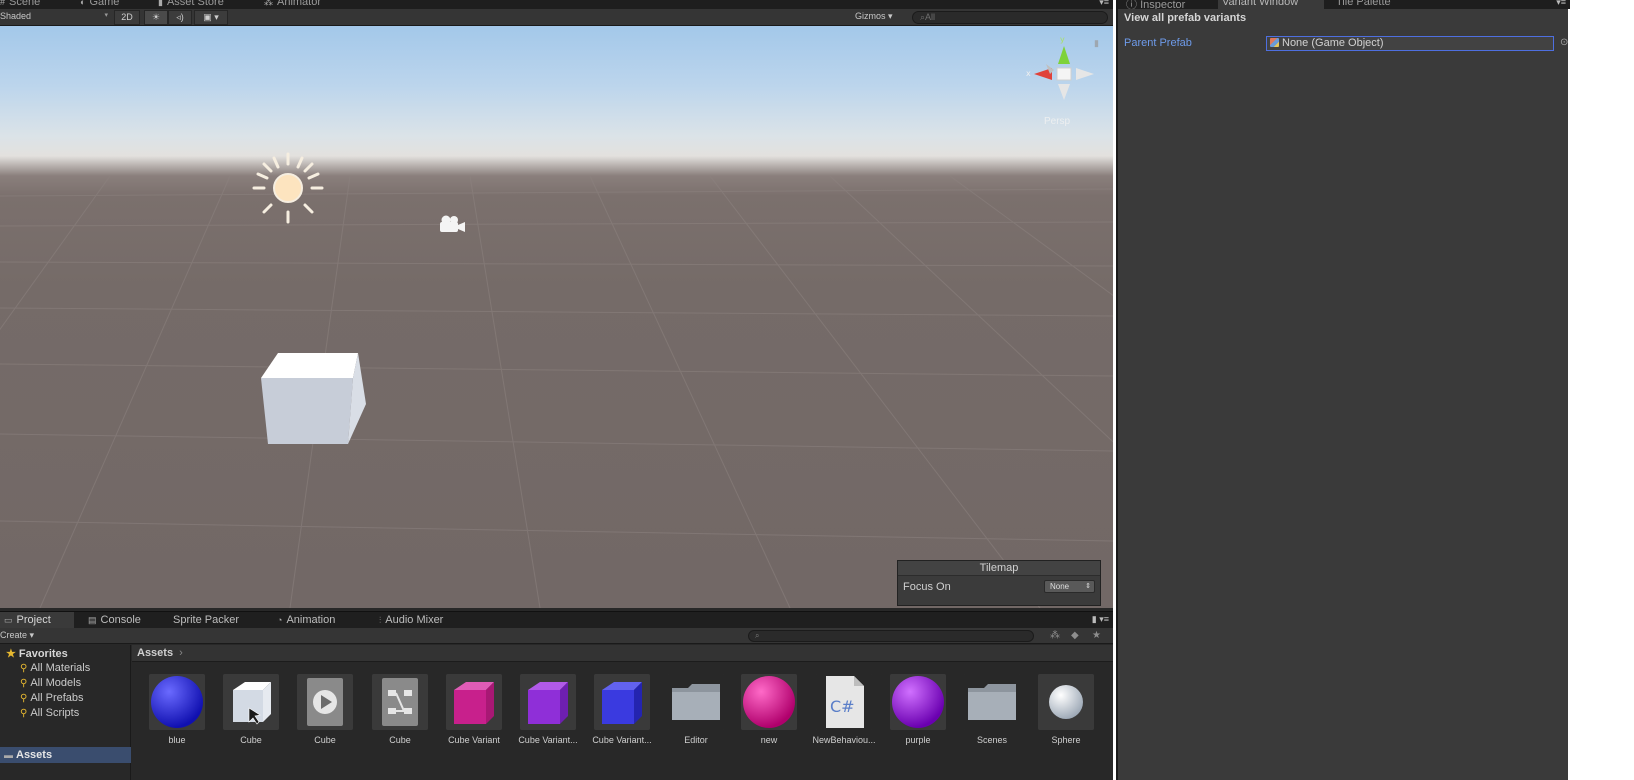 Image resolution: width=1634 pixels, height=780 pixels. Describe the element at coordinates (83, 3) in the screenshot. I see `game-icon: ◐` at that location.